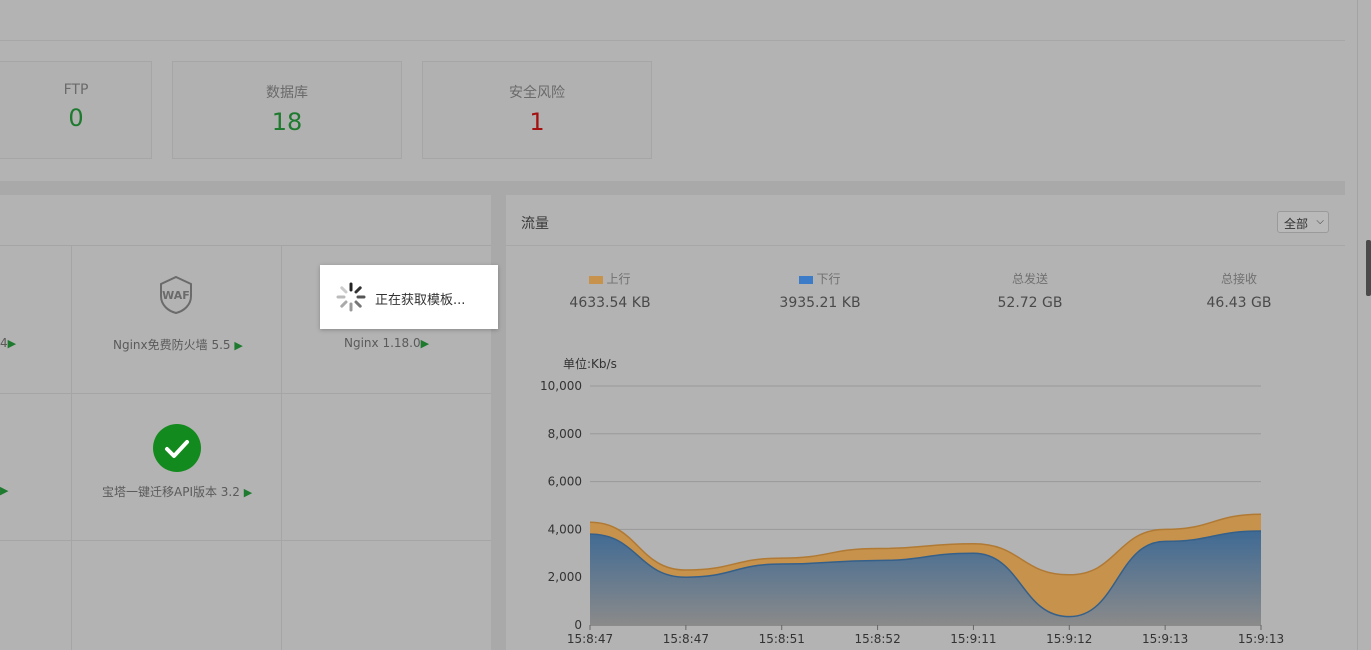 This screenshot has height=650, width=1371. What do you see at coordinates (177, 448) in the screenshot?
I see `check-icon` at bounding box center [177, 448].